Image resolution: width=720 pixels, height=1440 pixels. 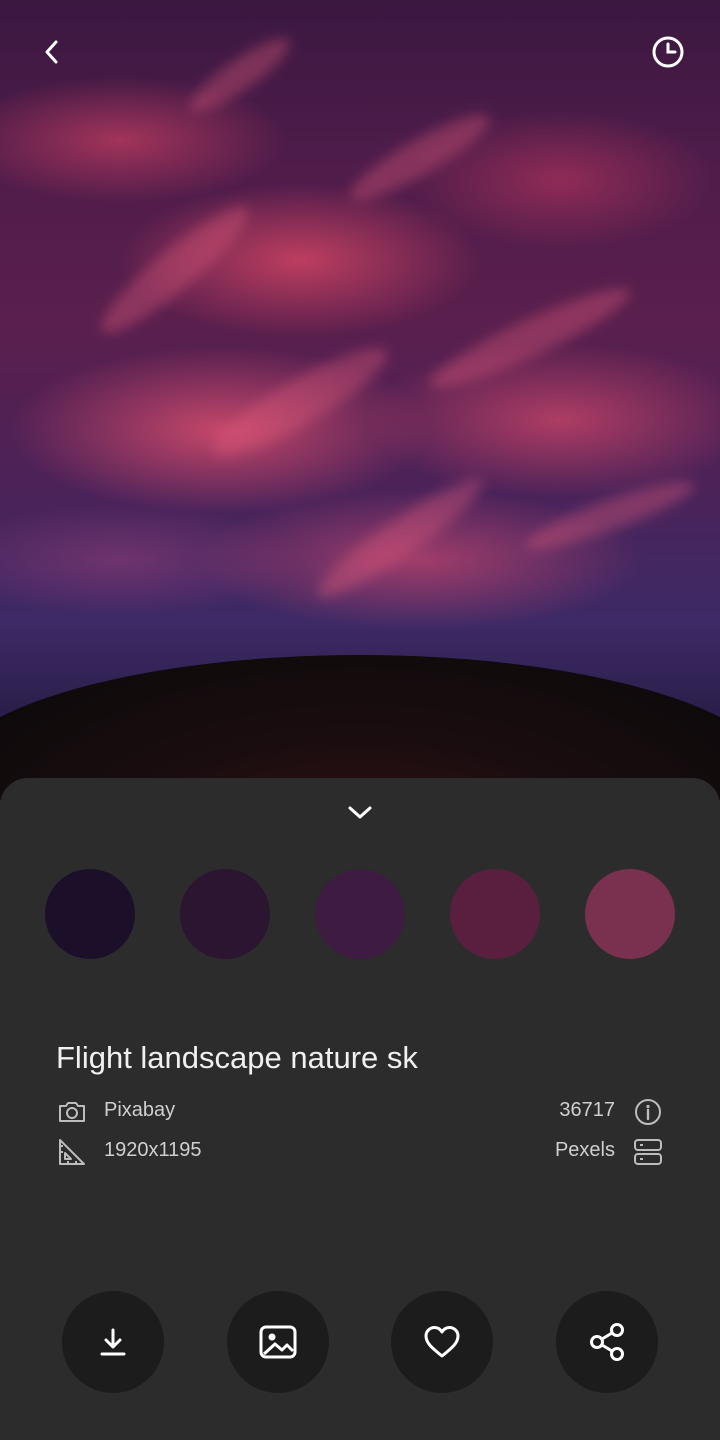 I want to click on favorite-button, so click(x=442, y=1342).